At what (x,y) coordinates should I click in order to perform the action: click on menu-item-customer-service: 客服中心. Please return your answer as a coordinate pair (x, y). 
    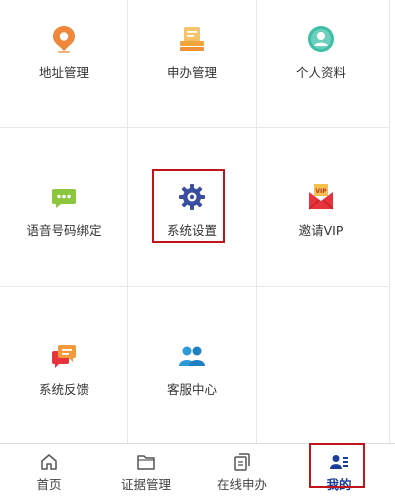
    Looking at the image, I should click on (192, 369).